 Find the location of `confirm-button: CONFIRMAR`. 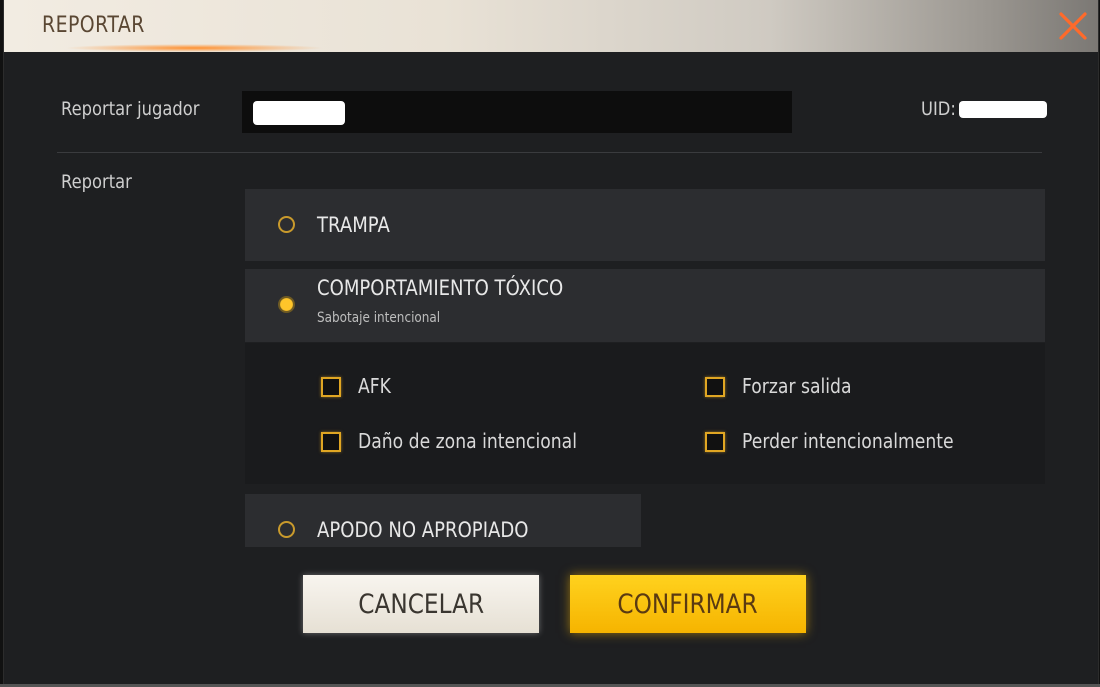

confirm-button: CONFIRMAR is located at coordinates (688, 604).